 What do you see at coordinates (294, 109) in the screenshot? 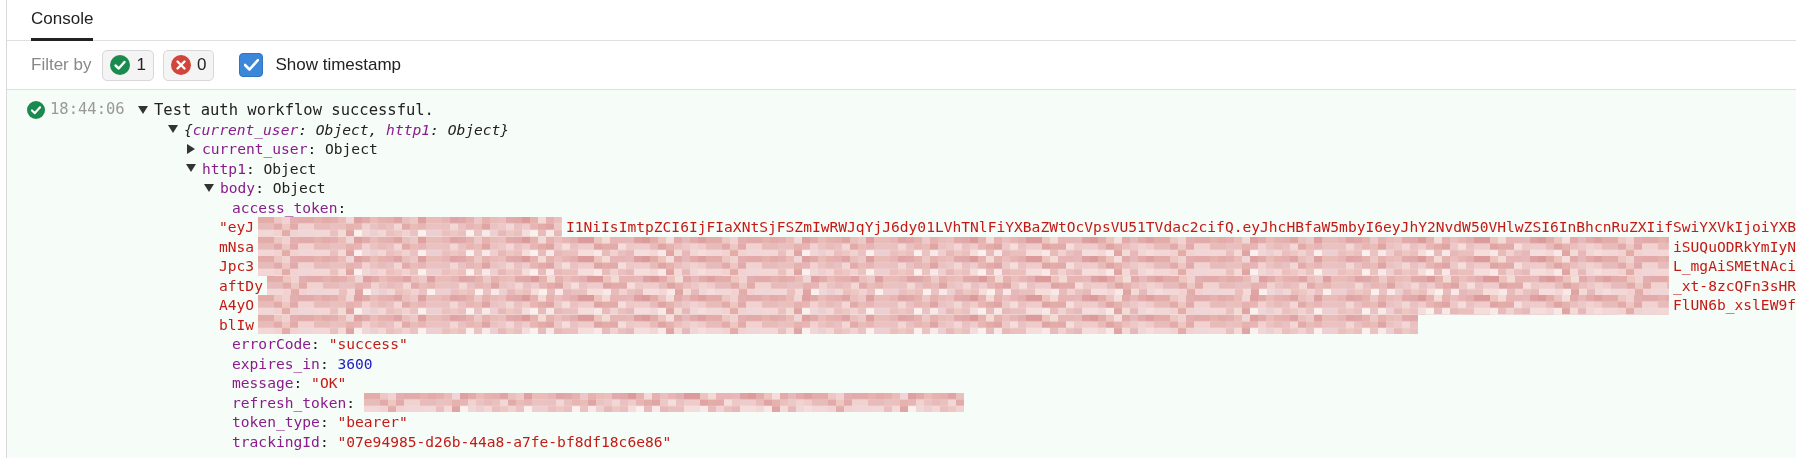
I see `log-message: Test auth workflow successful.` at bounding box center [294, 109].